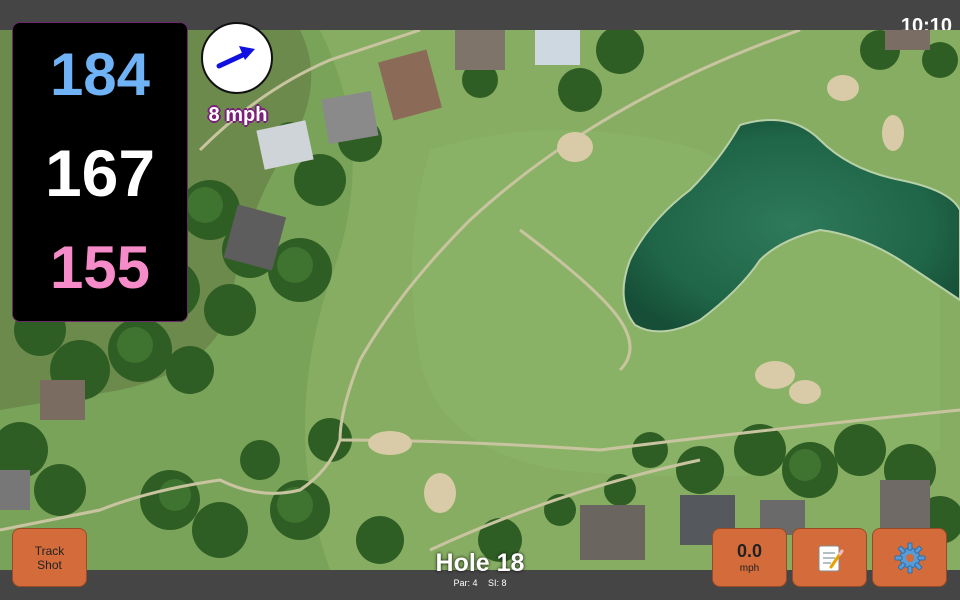  Describe the element at coordinates (480, 563) in the screenshot. I see `hole-title: Hole 18` at that location.